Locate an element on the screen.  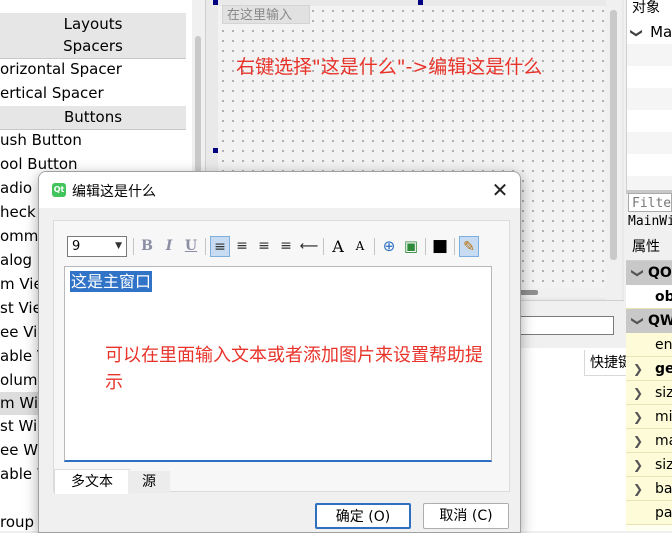
property-filter-input: Filter is located at coordinates (650, 202).